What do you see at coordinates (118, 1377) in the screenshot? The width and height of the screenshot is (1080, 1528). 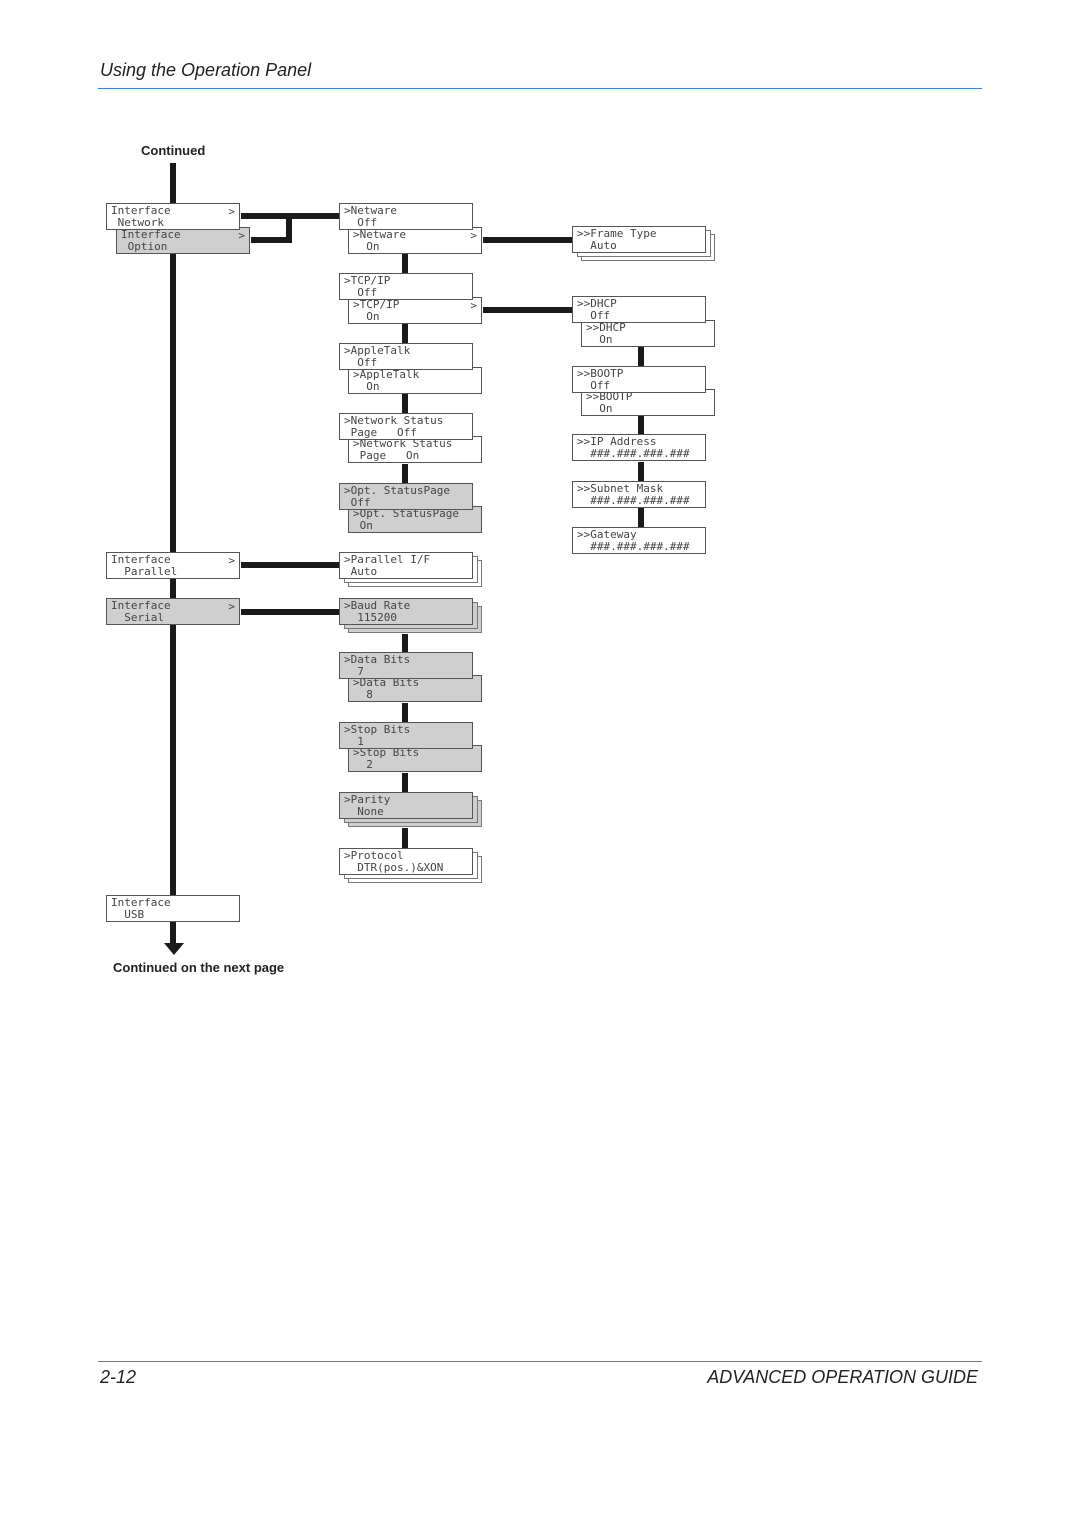 I see `page-number: 2-12` at bounding box center [118, 1377].